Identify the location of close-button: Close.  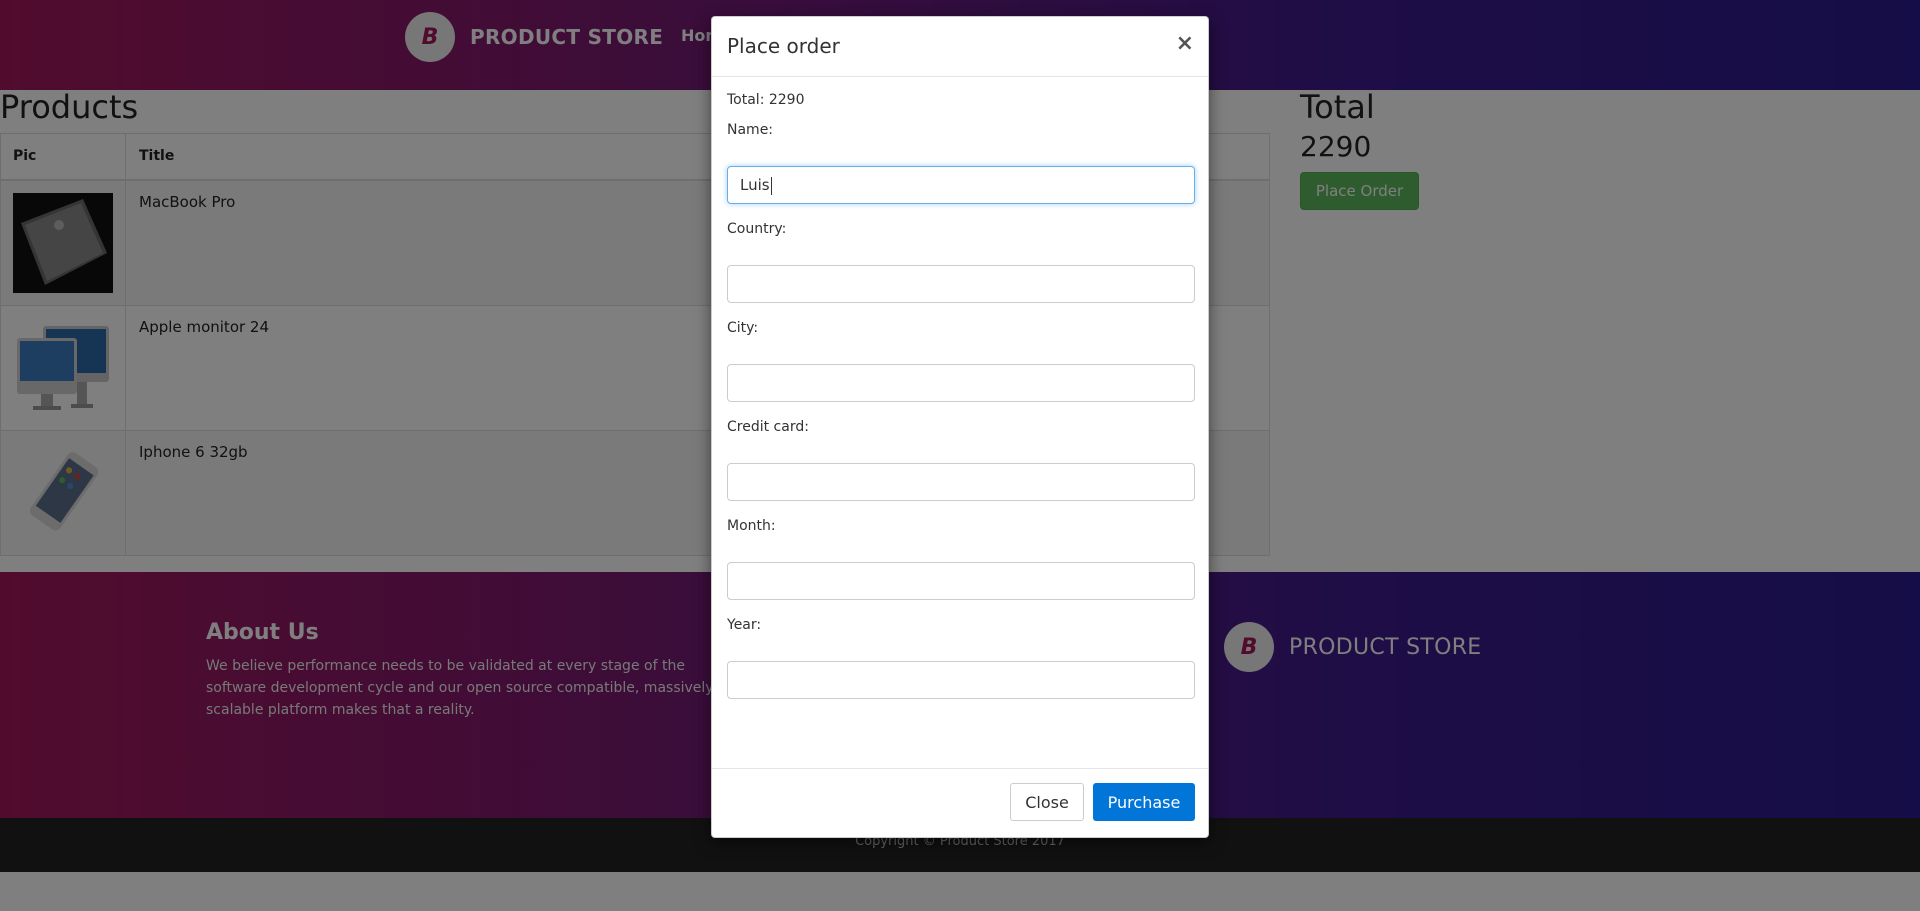
(1047, 802).